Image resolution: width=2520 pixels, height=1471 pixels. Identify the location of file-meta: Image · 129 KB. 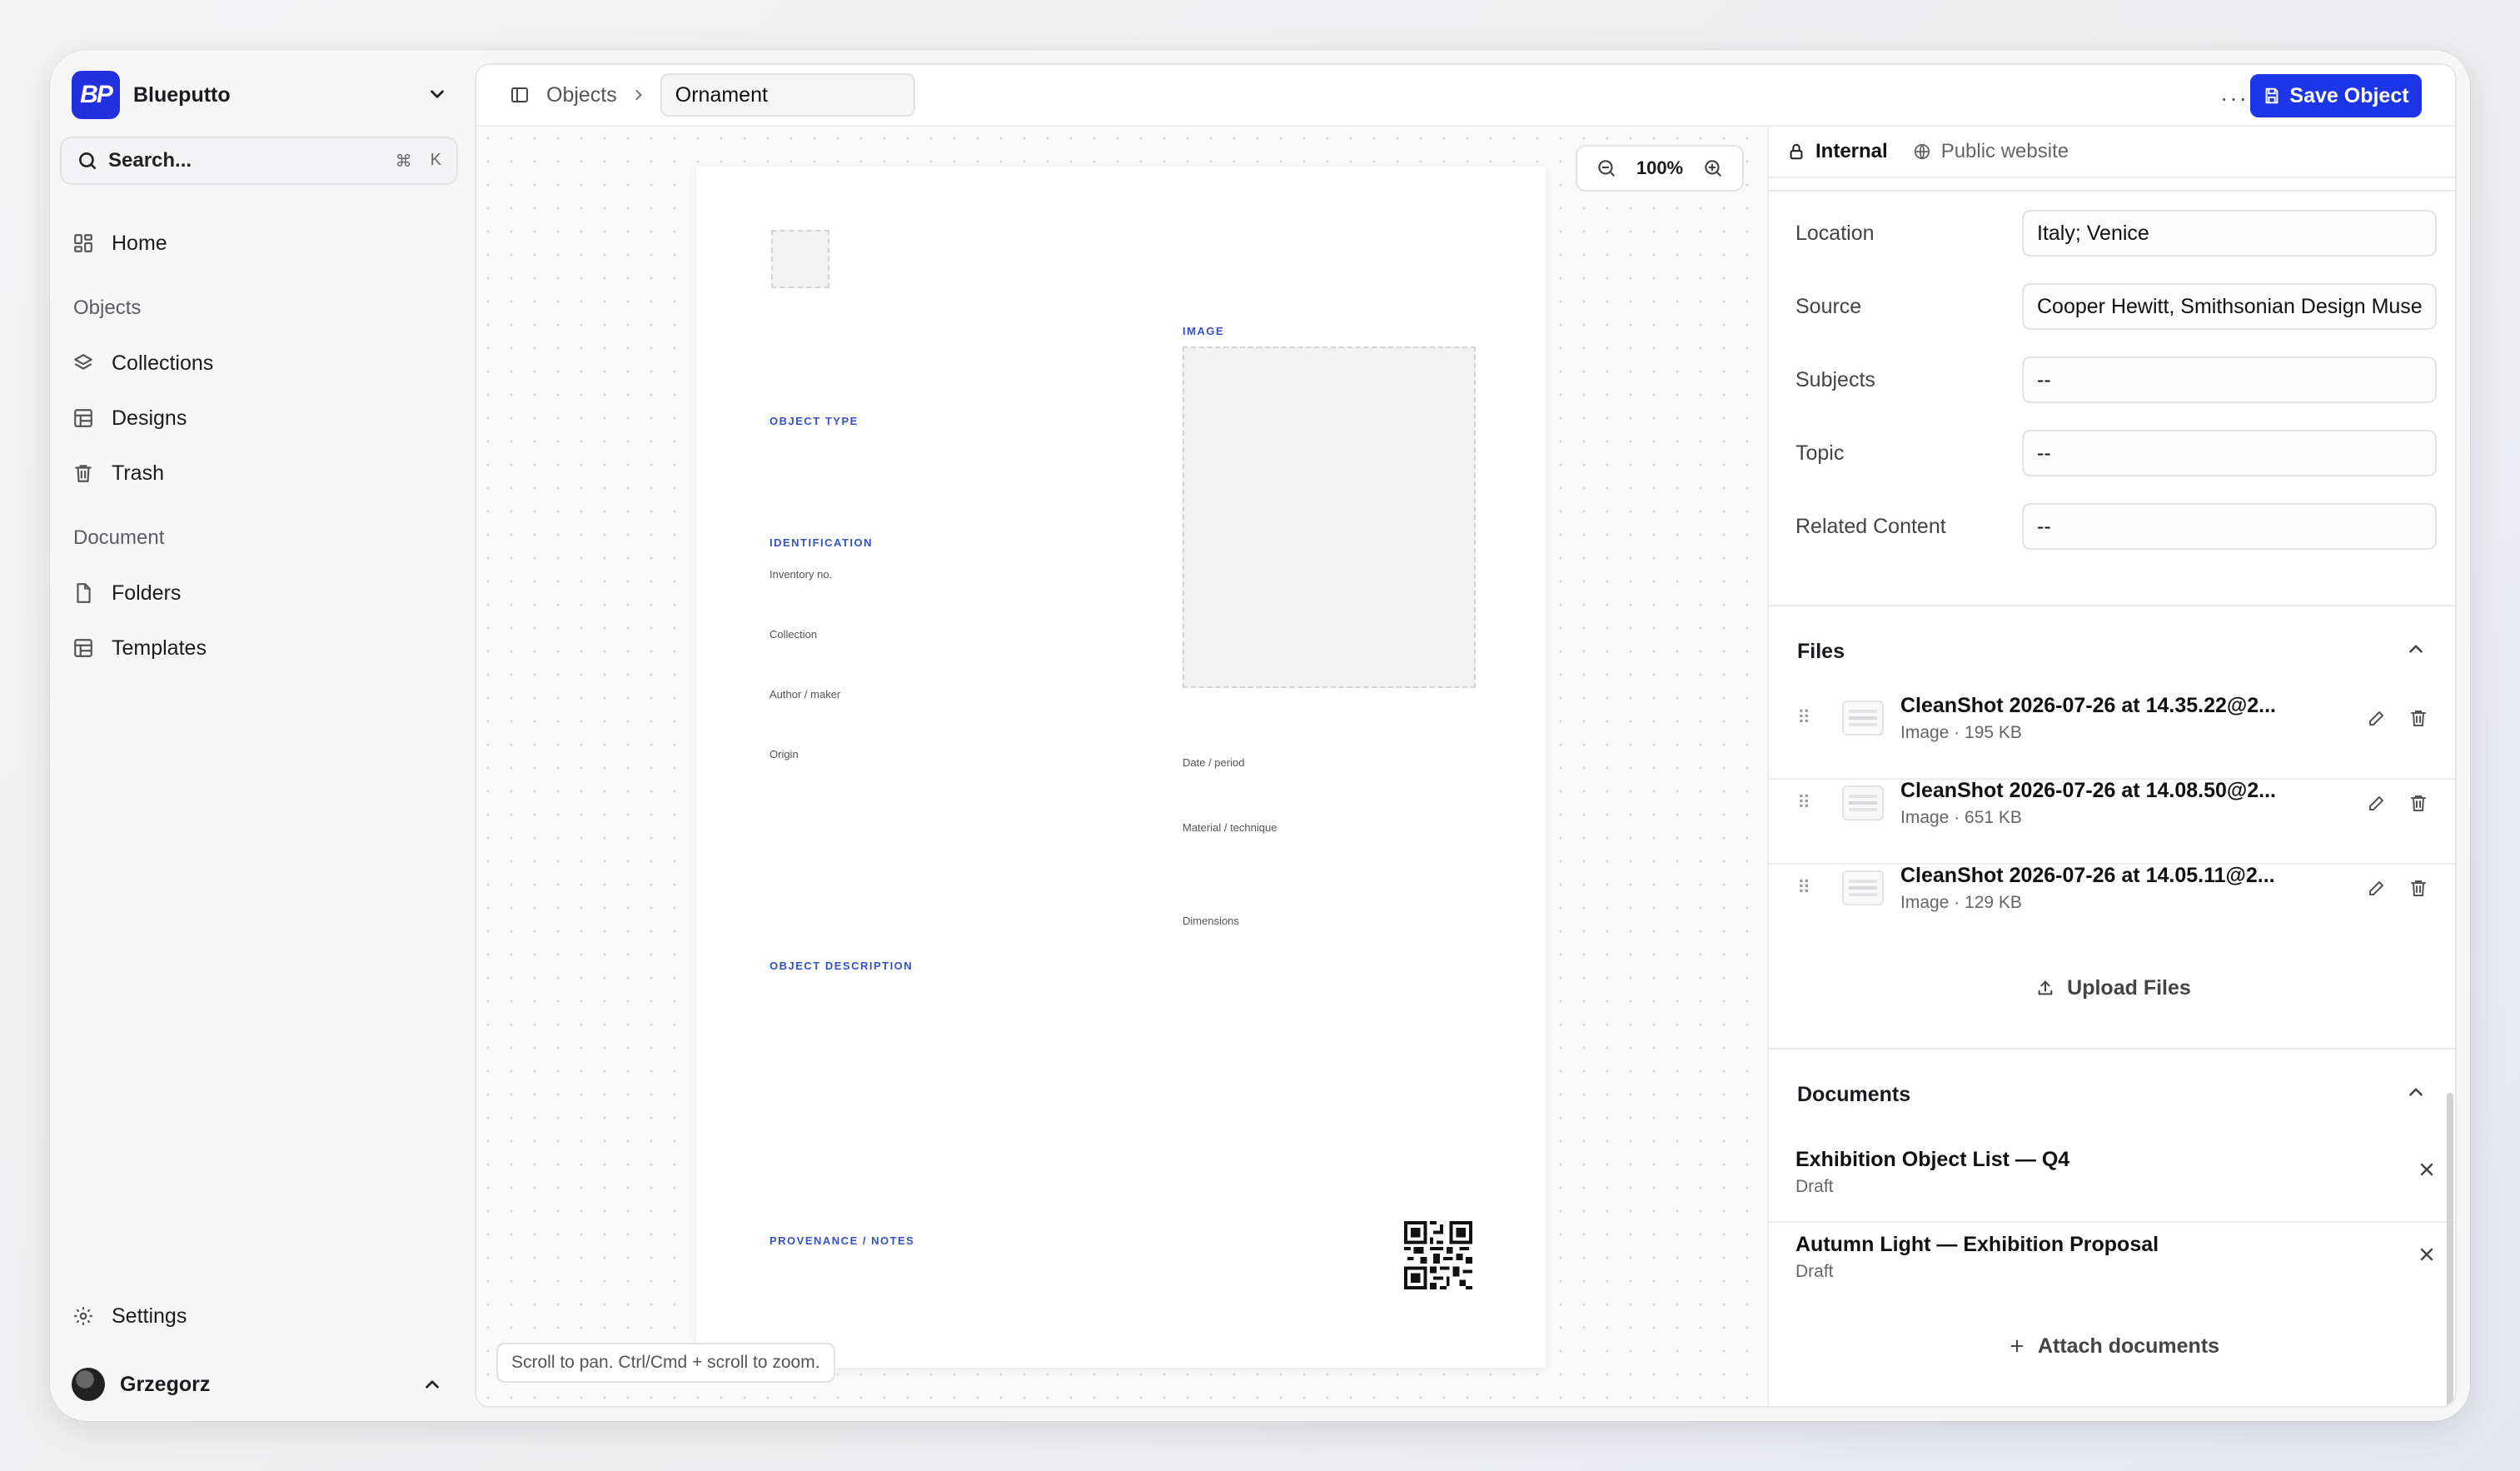
(1961, 902).